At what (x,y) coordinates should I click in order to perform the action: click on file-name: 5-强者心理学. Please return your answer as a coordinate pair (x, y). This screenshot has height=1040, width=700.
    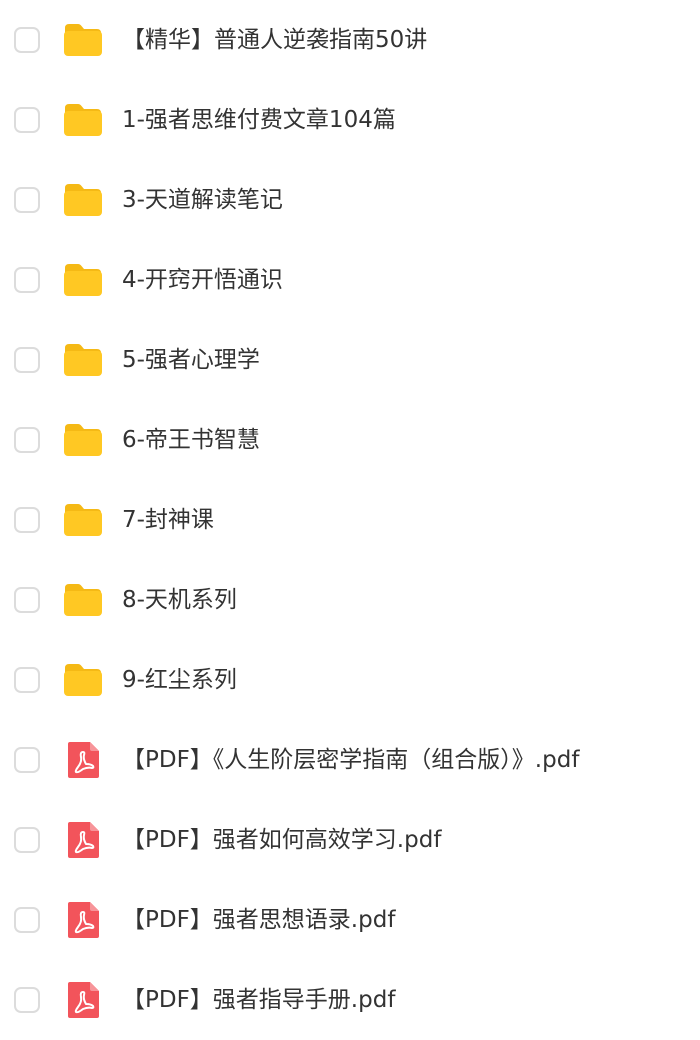
    Looking at the image, I should click on (191, 360).